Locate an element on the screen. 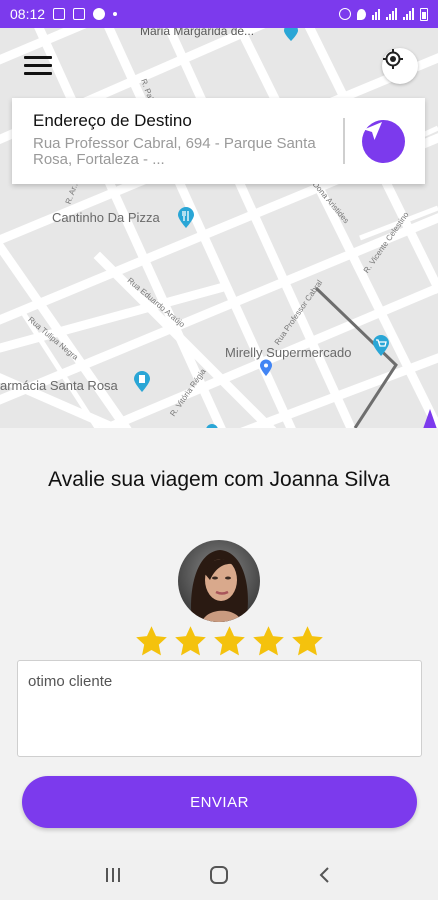 This screenshot has width=438, height=900. navigation-arrow-icon is located at coordinates (373, 131).